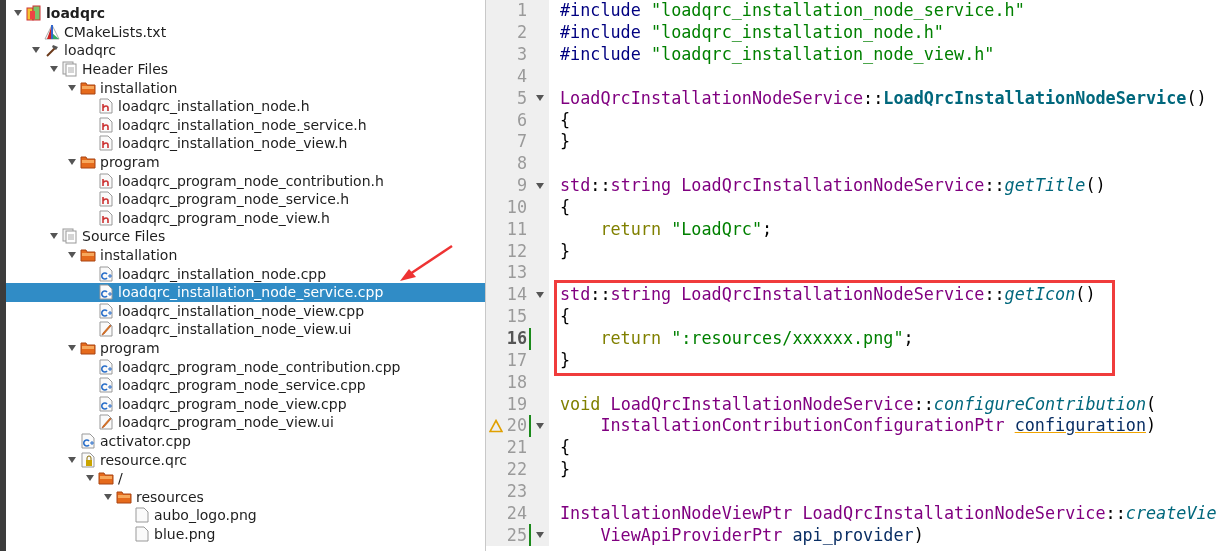 This screenshot has width=1222, height=551. What do you see at coordinates (516, 295) in the screenshot?
I see `line-number: 14` at bounding box center [516, 295].